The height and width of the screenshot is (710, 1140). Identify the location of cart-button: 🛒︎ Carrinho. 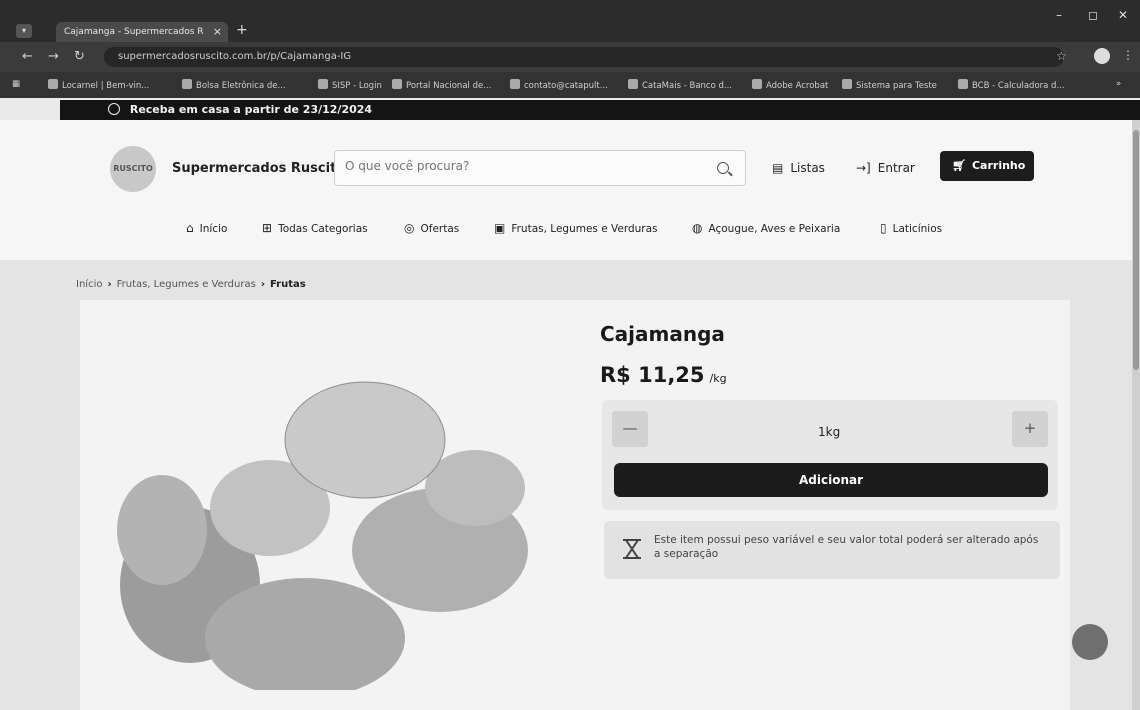
(987, 166).